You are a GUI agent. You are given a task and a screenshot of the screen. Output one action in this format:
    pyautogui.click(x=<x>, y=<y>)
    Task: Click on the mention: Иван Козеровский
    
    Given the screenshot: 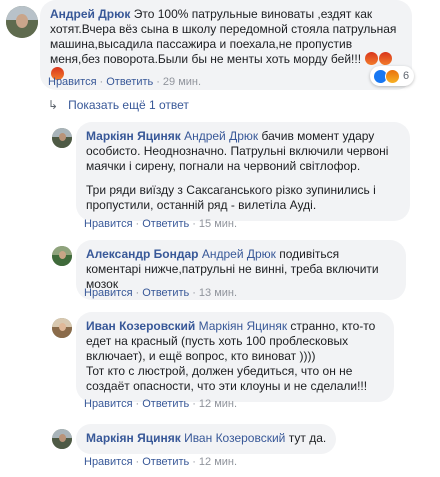 What is the action you would take?
    pyautogui.click(x=234, y=438)
    